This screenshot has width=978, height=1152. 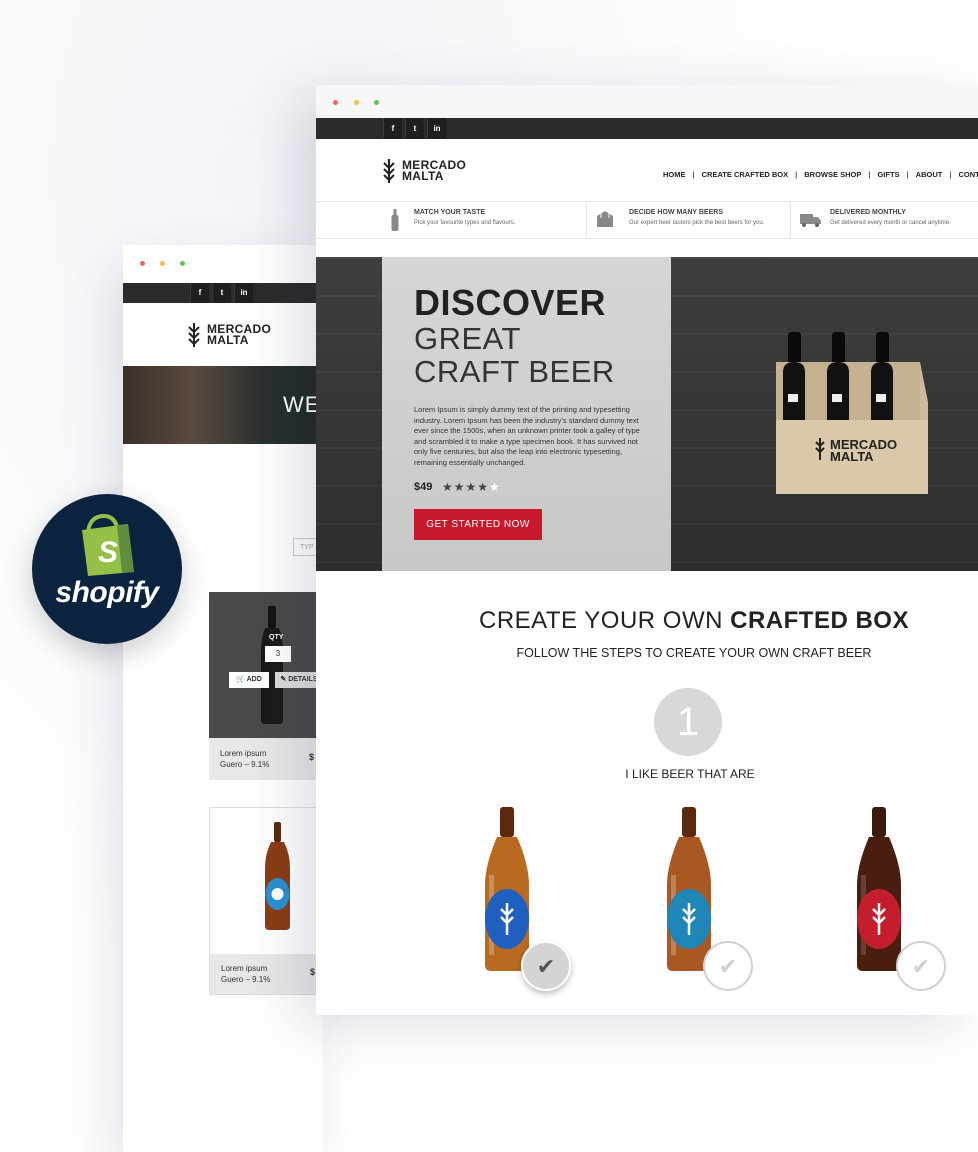 What do you see at coordinates (223, 405) in the screenshot?
I see `back-hero-banner: WE` at bounding box center [223, 405].